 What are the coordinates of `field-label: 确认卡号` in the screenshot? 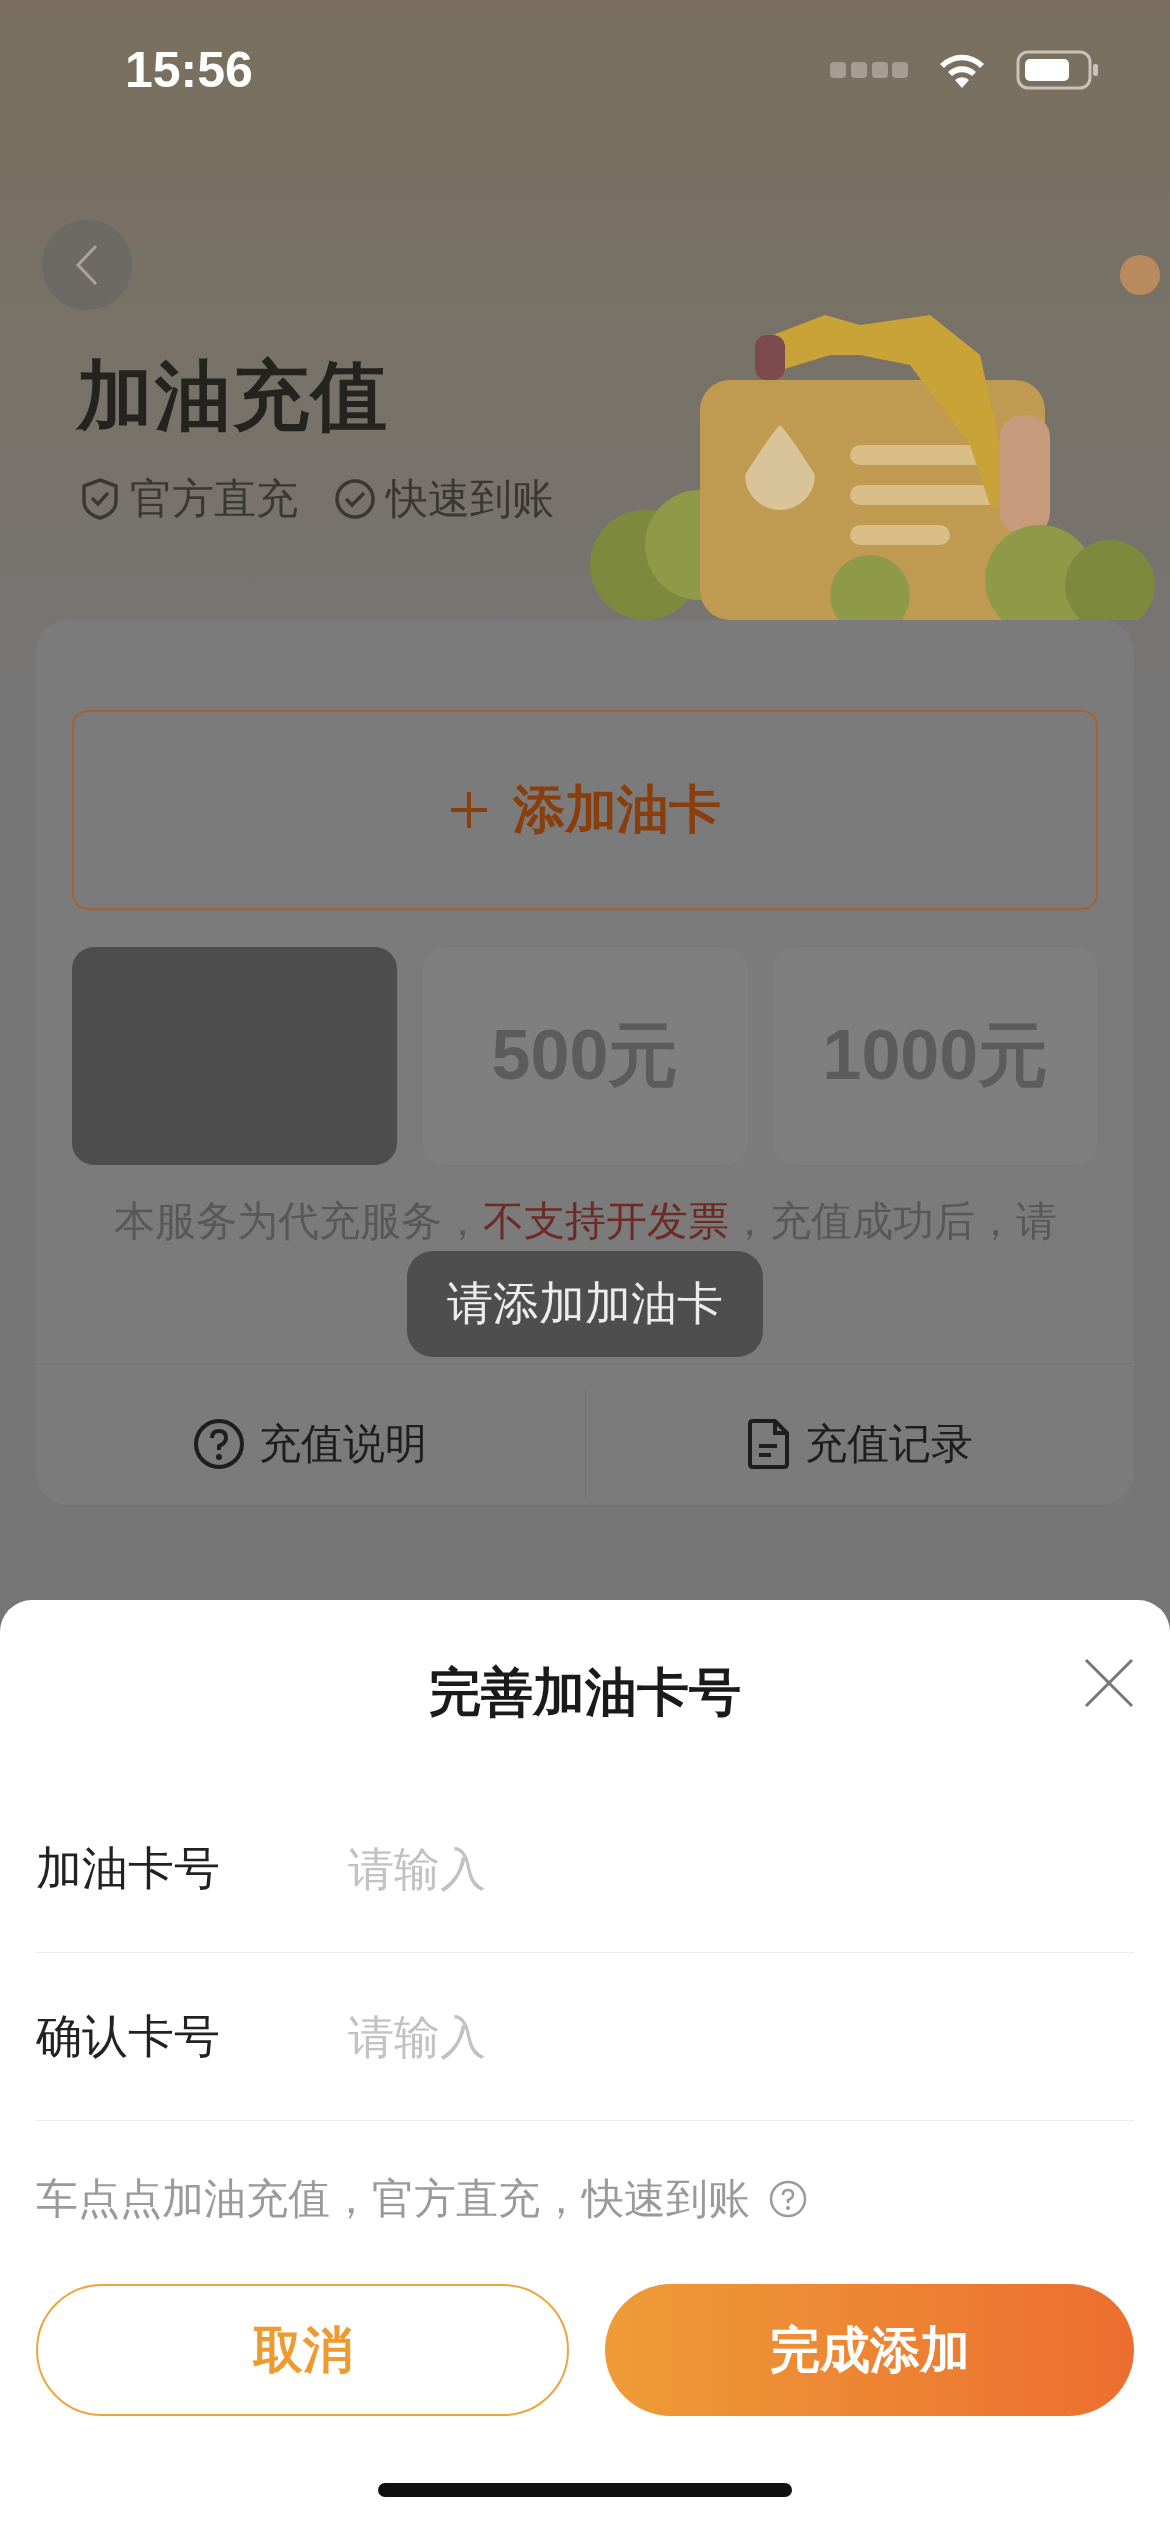 It's located at (128, 2036).